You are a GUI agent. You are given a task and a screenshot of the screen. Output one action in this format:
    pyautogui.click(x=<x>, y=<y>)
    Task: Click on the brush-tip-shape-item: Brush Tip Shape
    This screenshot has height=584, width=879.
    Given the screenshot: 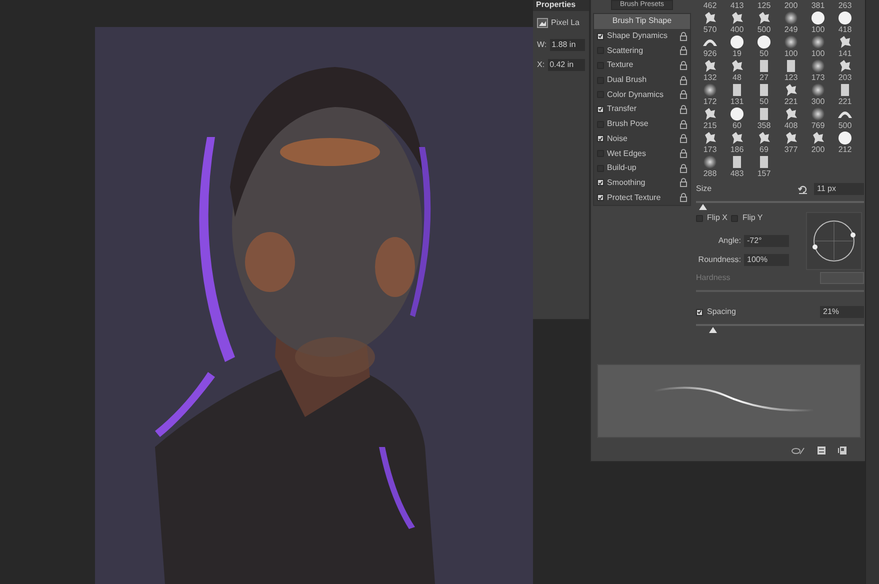 What is the action you would take?
    pyautogui.click(x=642, y=21)
    